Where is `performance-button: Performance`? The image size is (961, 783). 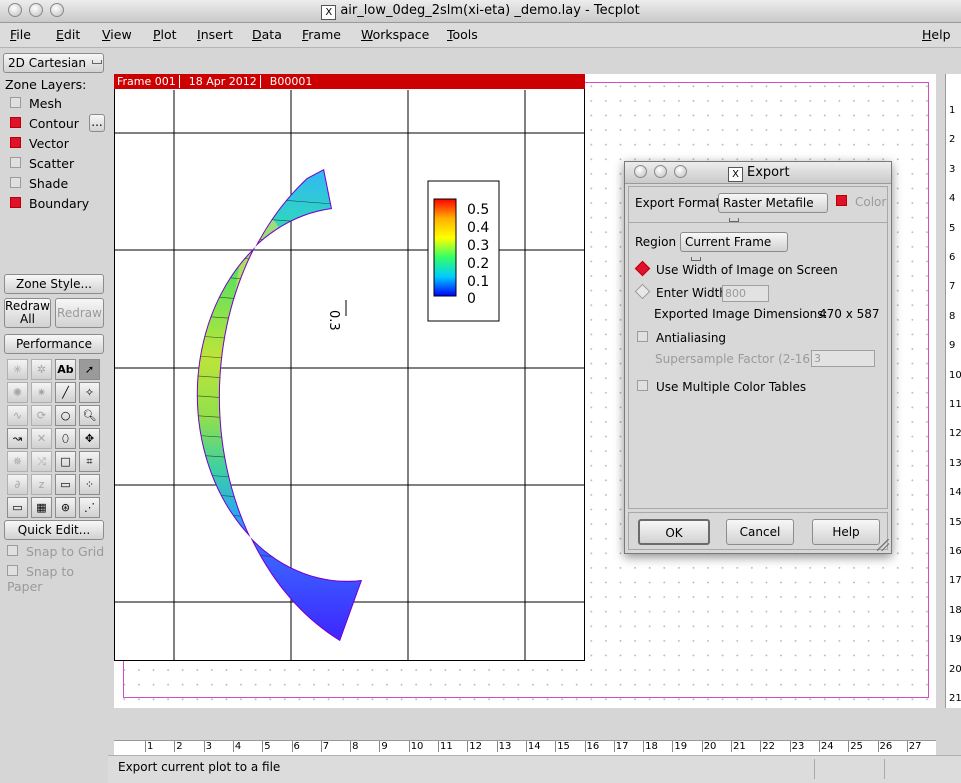
performance-button: Performance is located at coordinates (54, 344).